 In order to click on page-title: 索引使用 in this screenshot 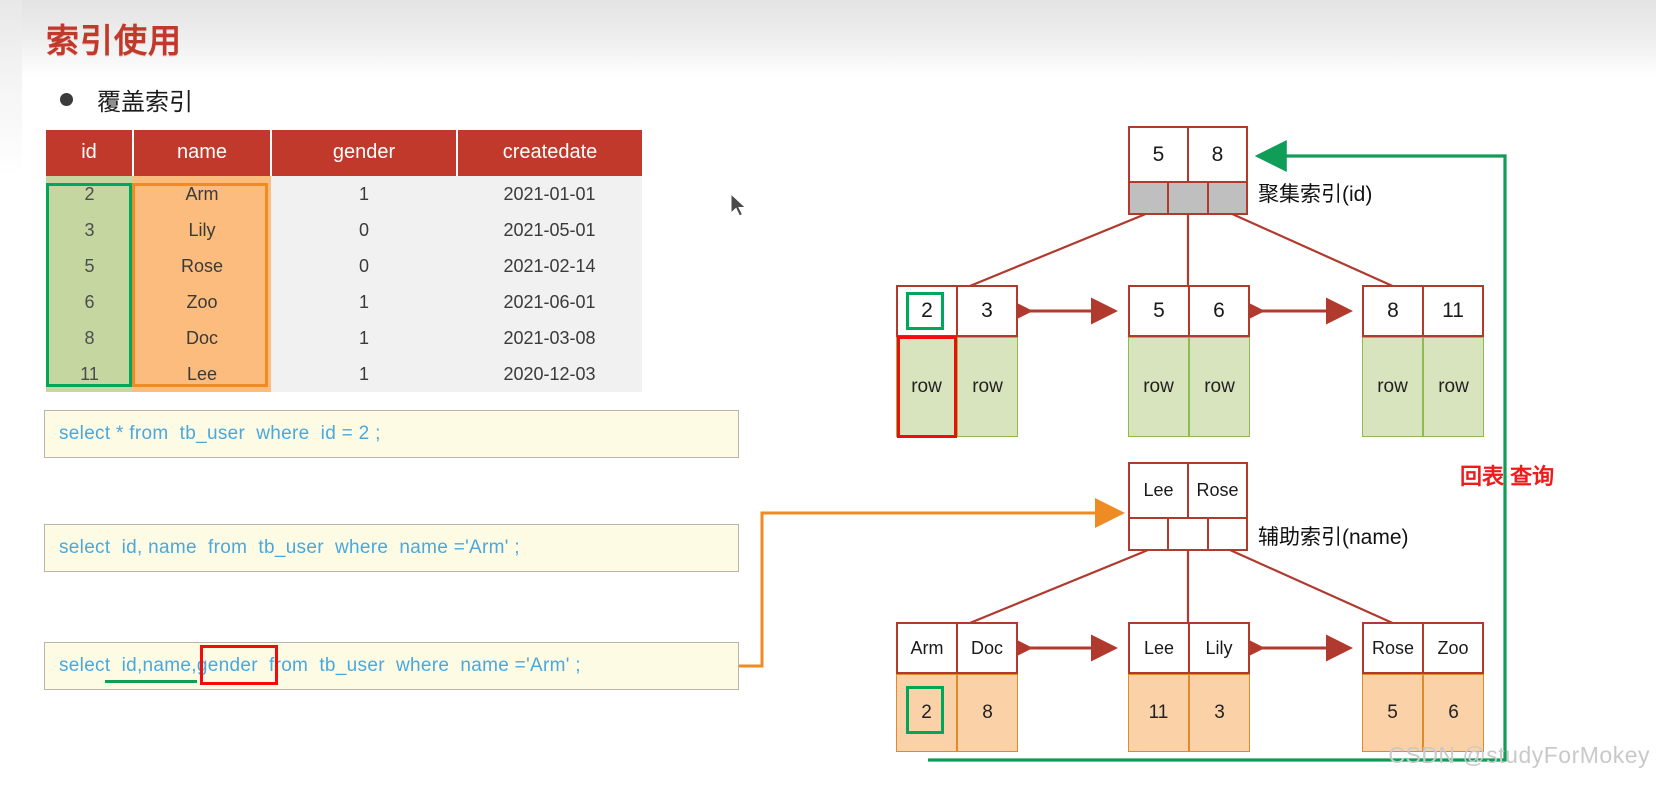, I will do `click(114, 40)`.